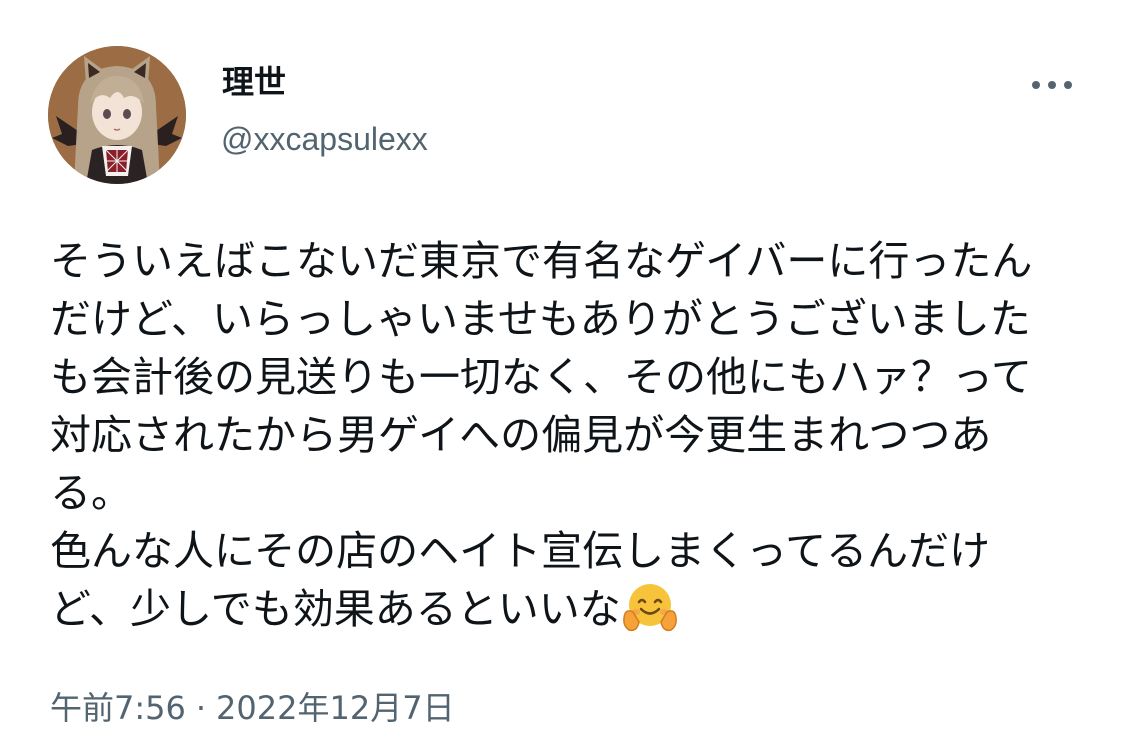  What do you see at coordinates (1036, 85) in the screenshot?
I see `more-horizontal-icon` at bounding box center [1036, 85].